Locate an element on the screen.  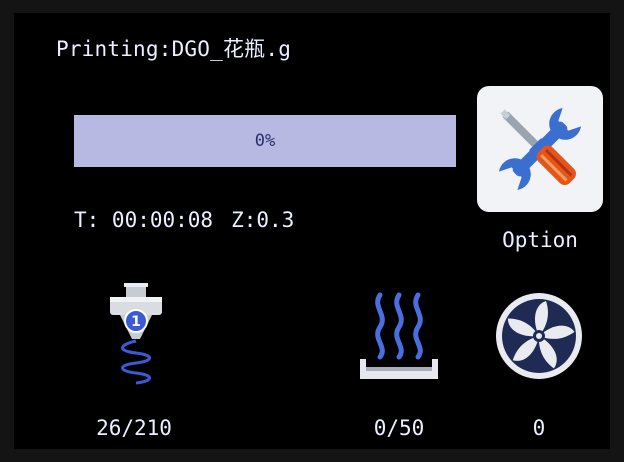
fan-speed: 0 is located at coordinates (539, 428).